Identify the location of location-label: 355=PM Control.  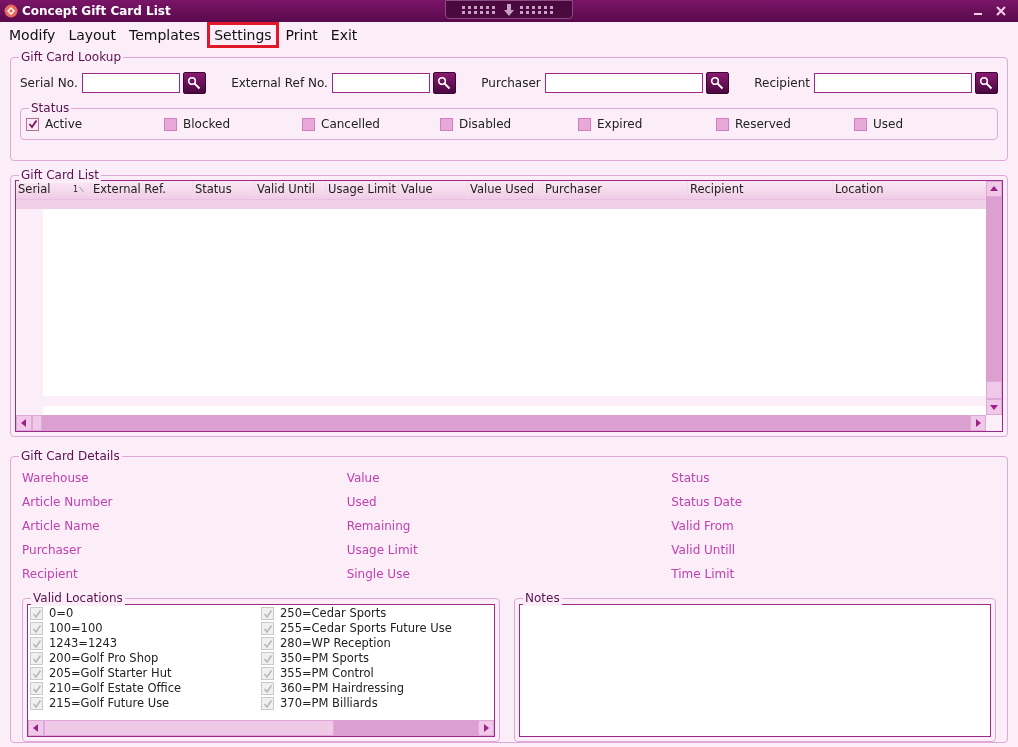
(327, 673).